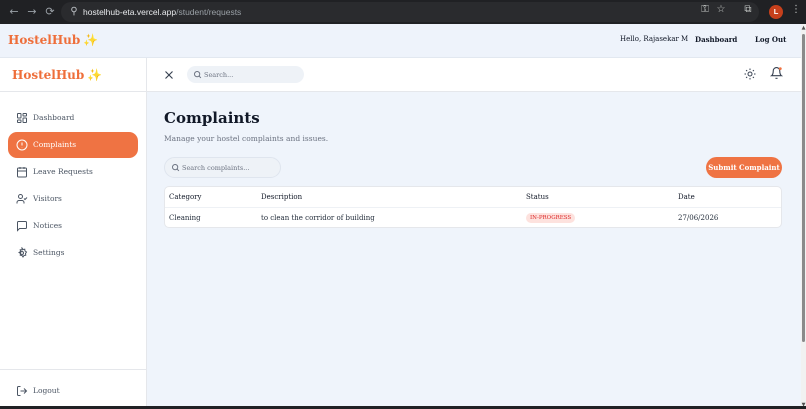 Image resolution: width=806 pixels, height=409 pixels. I want to click on global-search-input, so click(250, 74).